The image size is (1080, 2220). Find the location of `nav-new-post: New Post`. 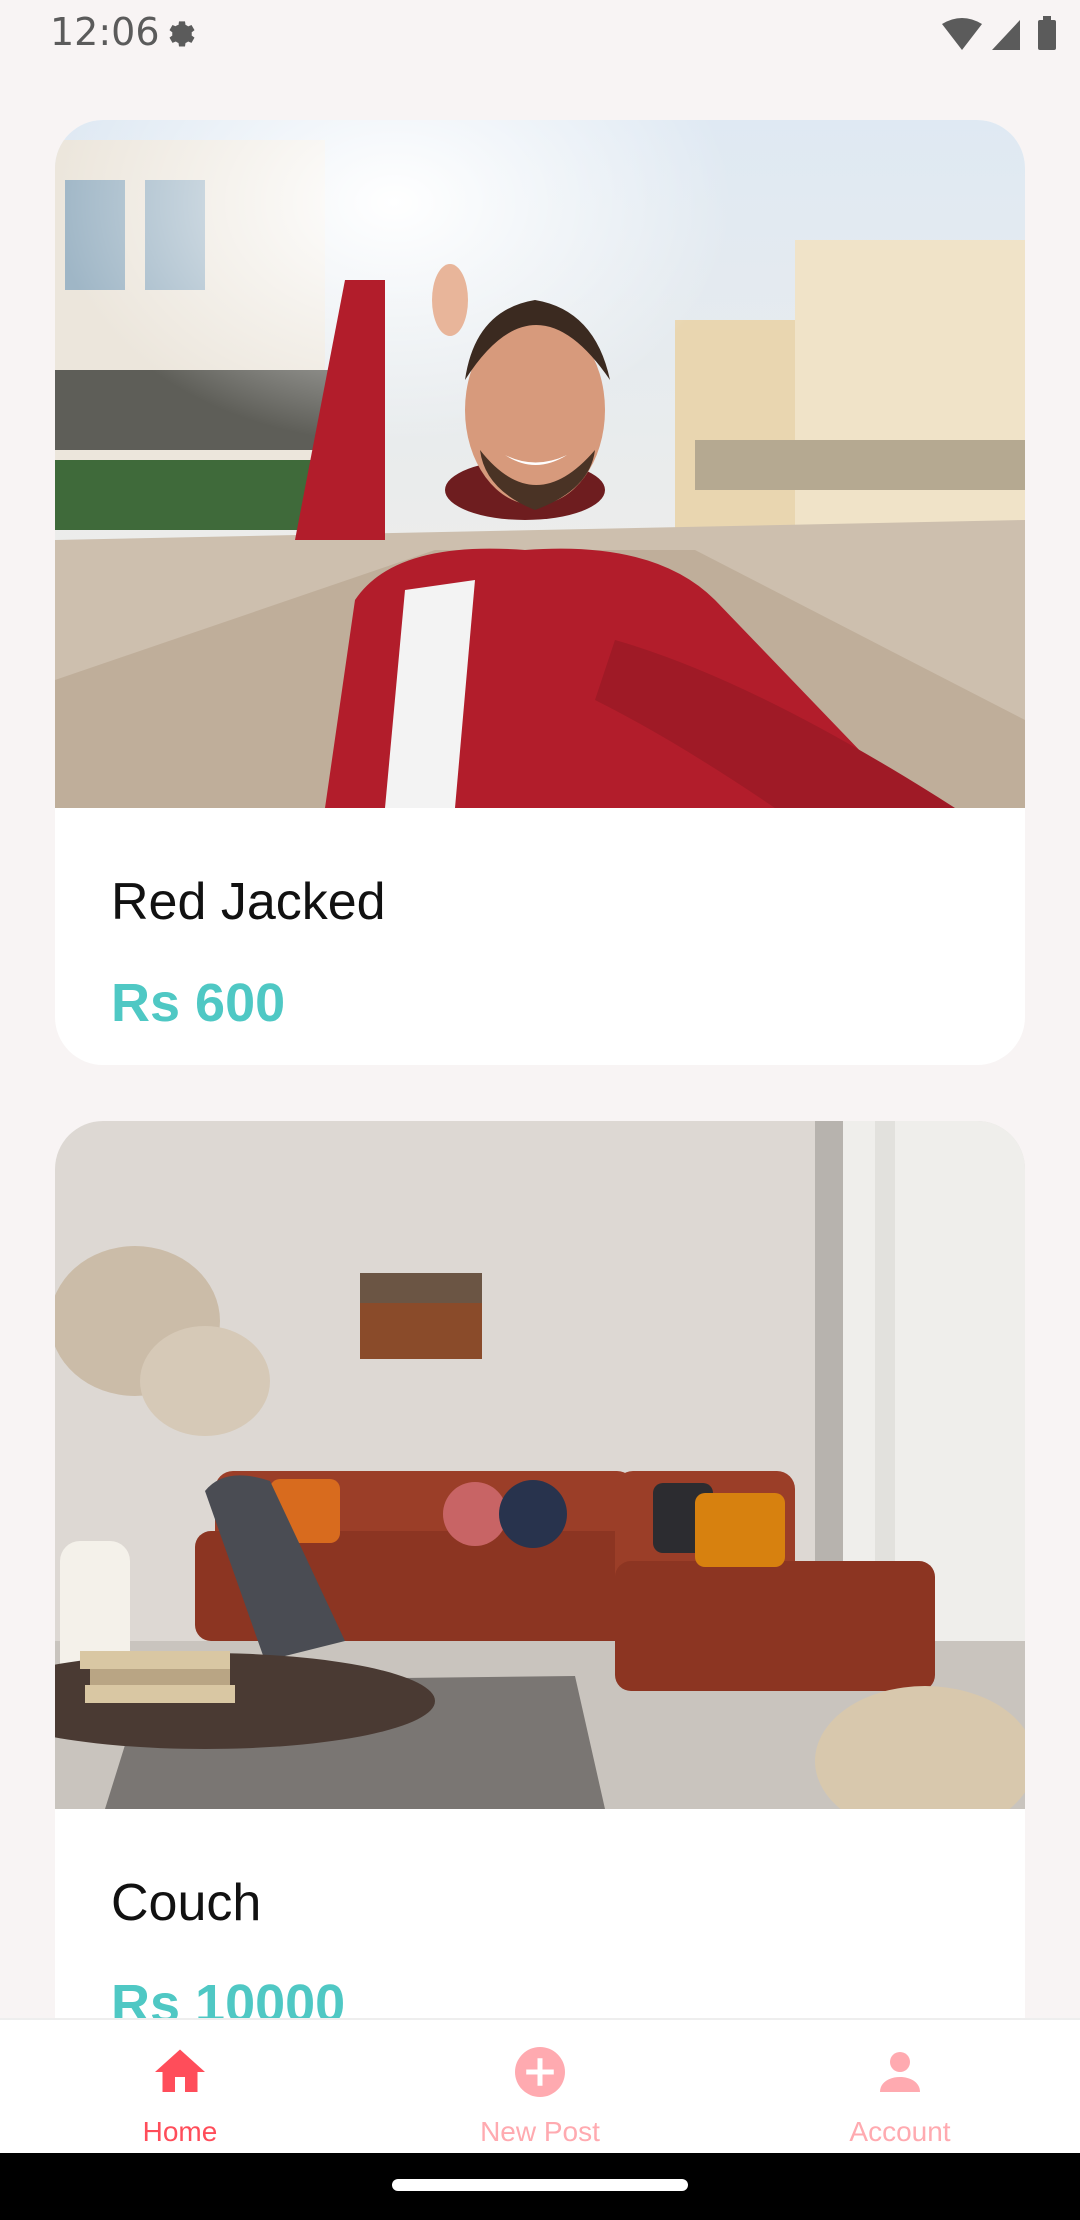

nav-new-post: New Post is located at coordinates (540, 2087).